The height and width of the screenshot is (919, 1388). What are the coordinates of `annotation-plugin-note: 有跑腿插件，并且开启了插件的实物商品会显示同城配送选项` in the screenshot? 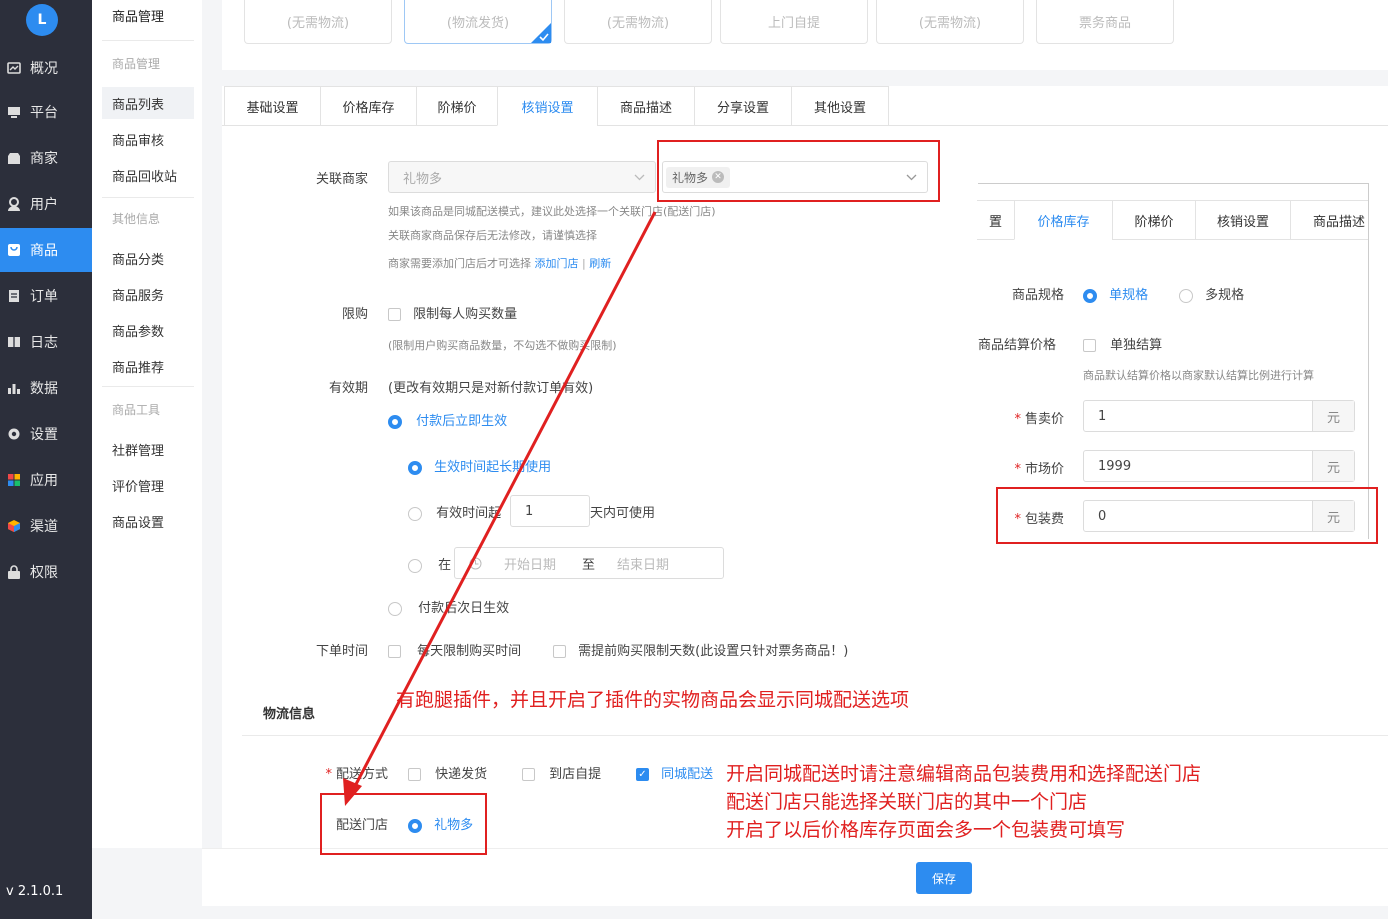 It's located at (653, 700).